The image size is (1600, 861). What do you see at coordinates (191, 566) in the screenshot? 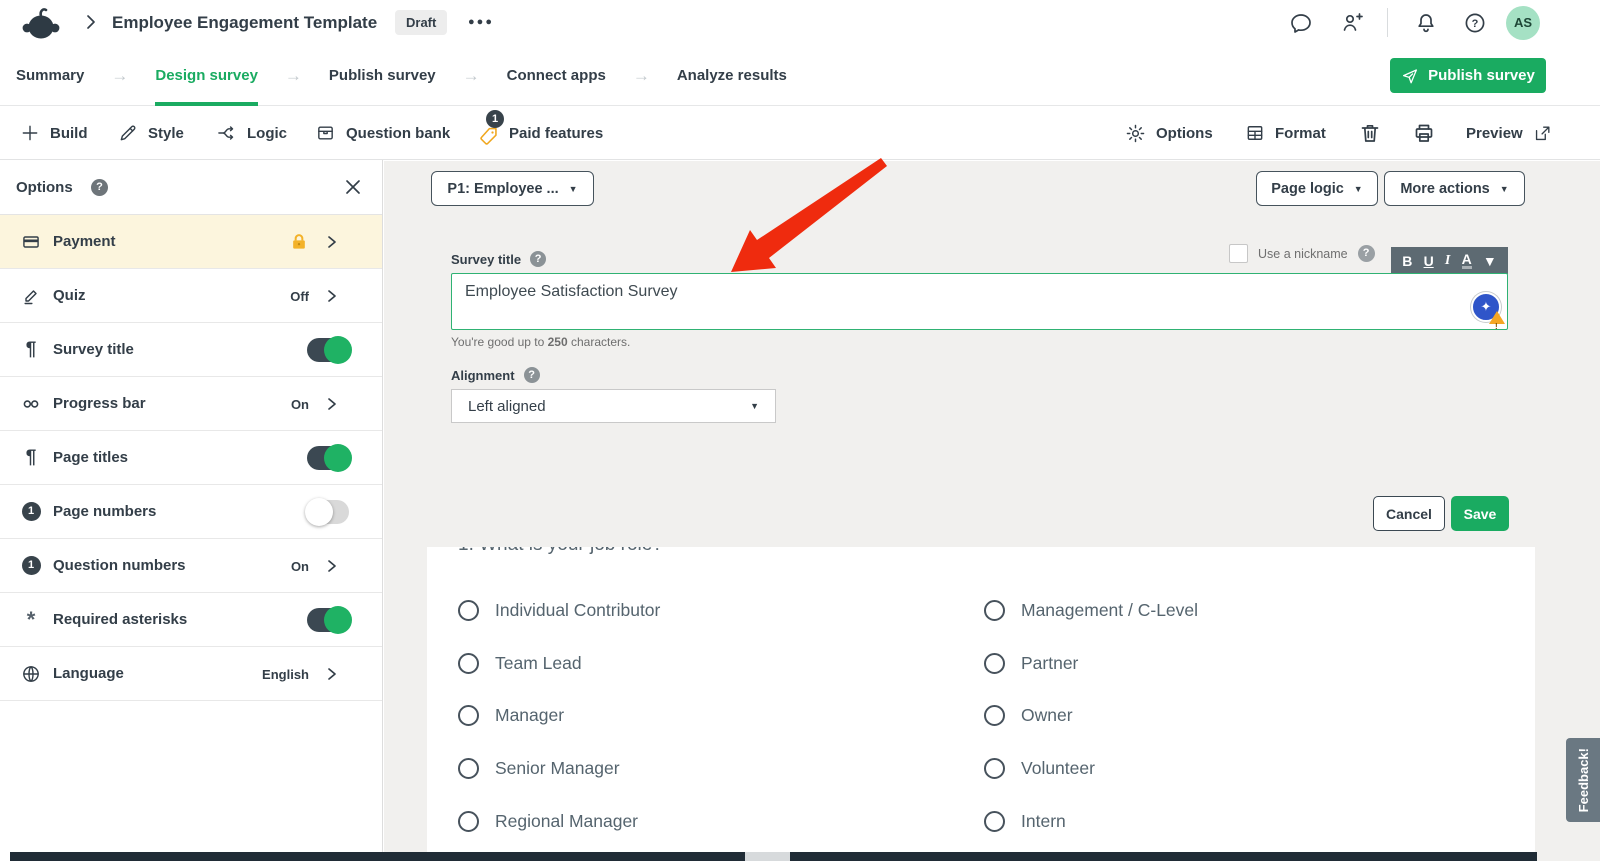
I see `sidebar-item-question-numbers: 1 Question numbers On` at bounding box center [191, 566].